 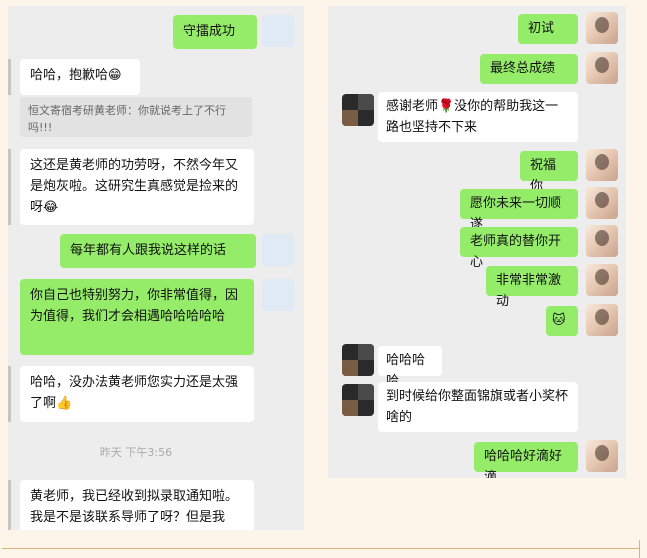 I want to click on bottom-divider, so click(x=320, y=548).